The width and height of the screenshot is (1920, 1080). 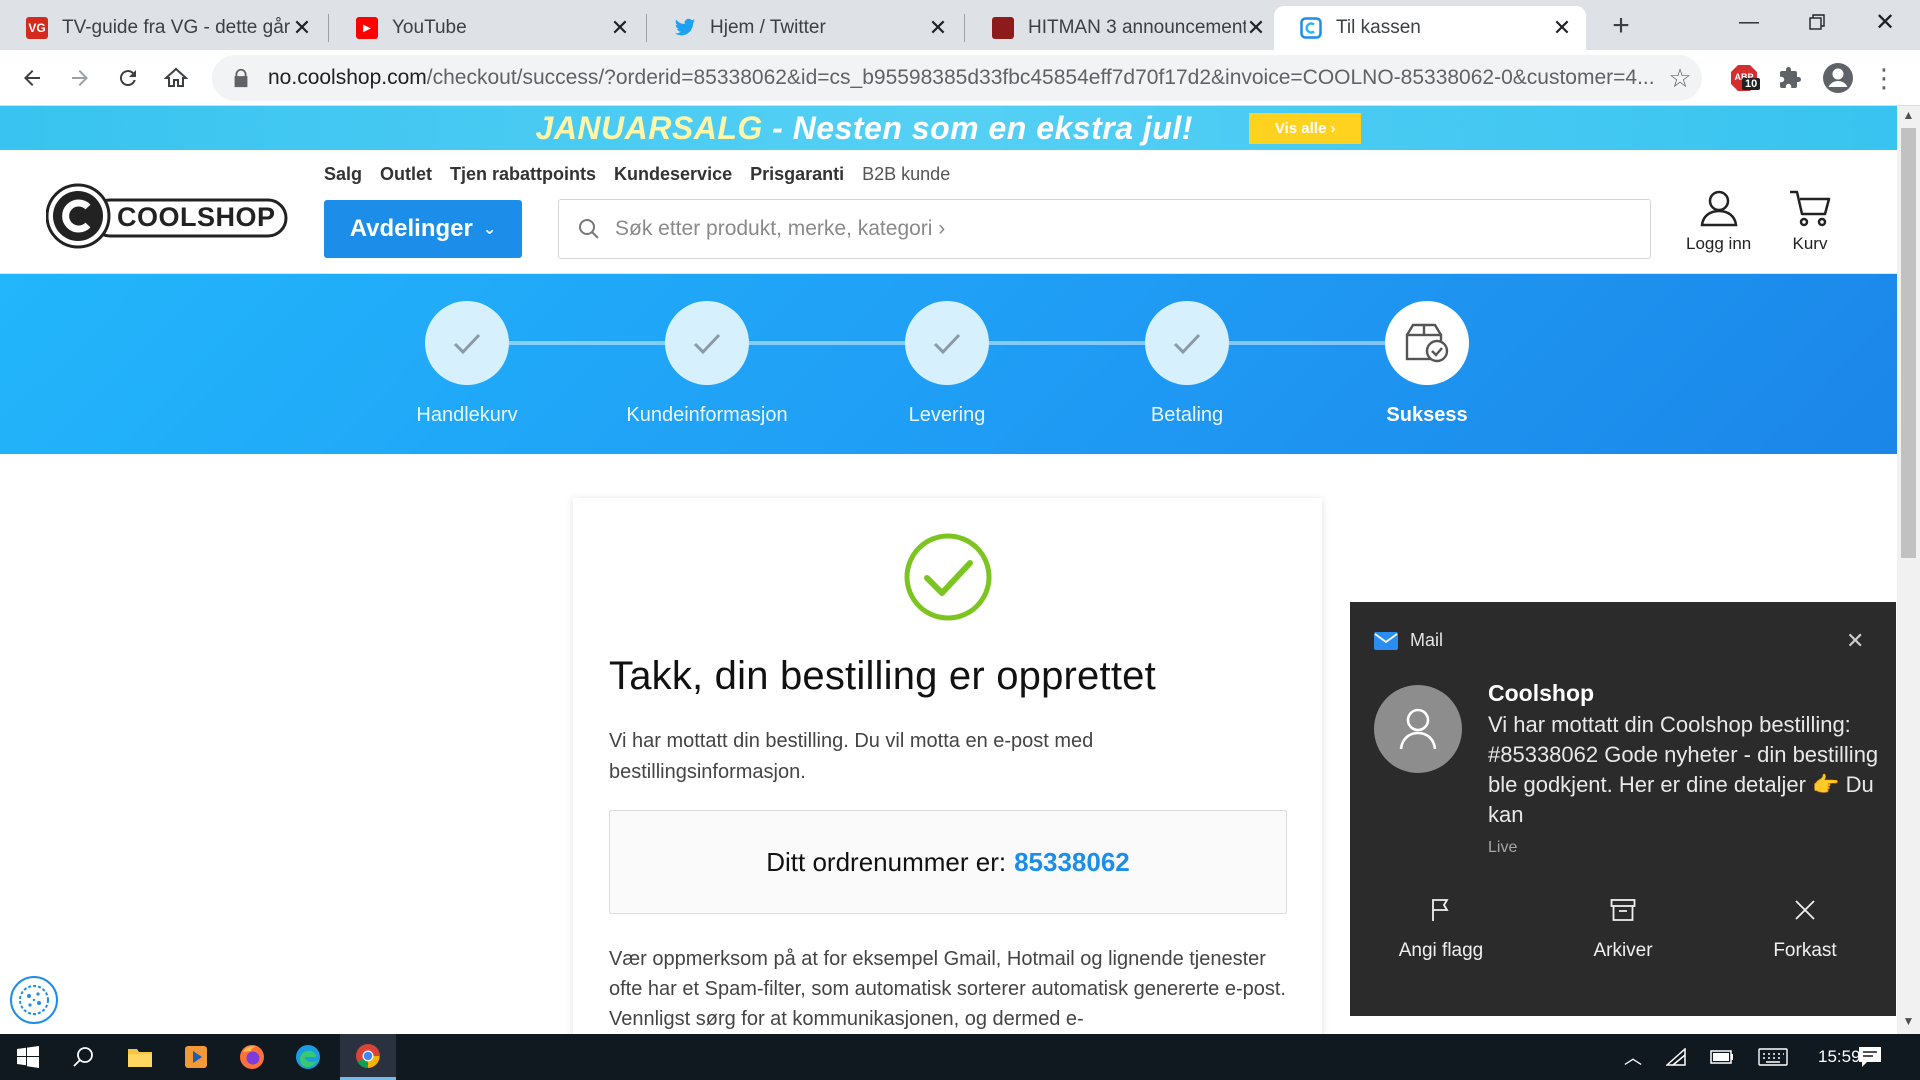 What do you see at coordinates (1430, 28) in the screenshot?
I see `tab-til-kassen: Til kassen ✕` at bounding box center [1430, 28].